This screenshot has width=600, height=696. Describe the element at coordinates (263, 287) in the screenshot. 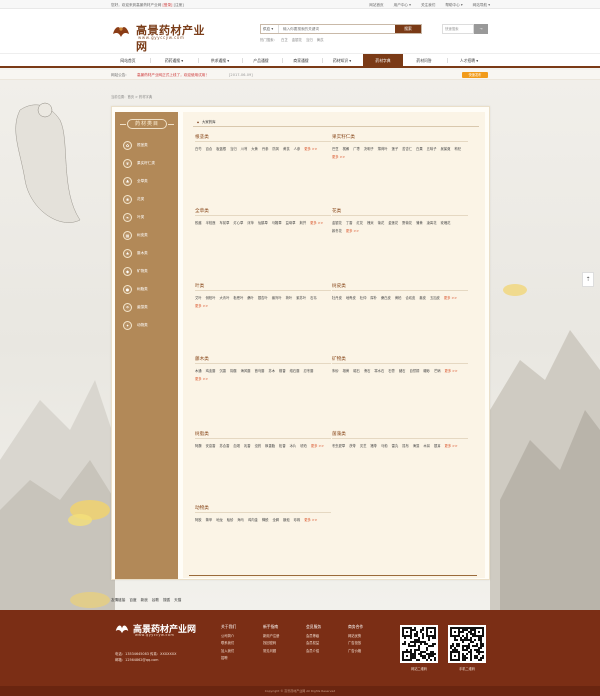

I see `category-title: 叶类` at that location.